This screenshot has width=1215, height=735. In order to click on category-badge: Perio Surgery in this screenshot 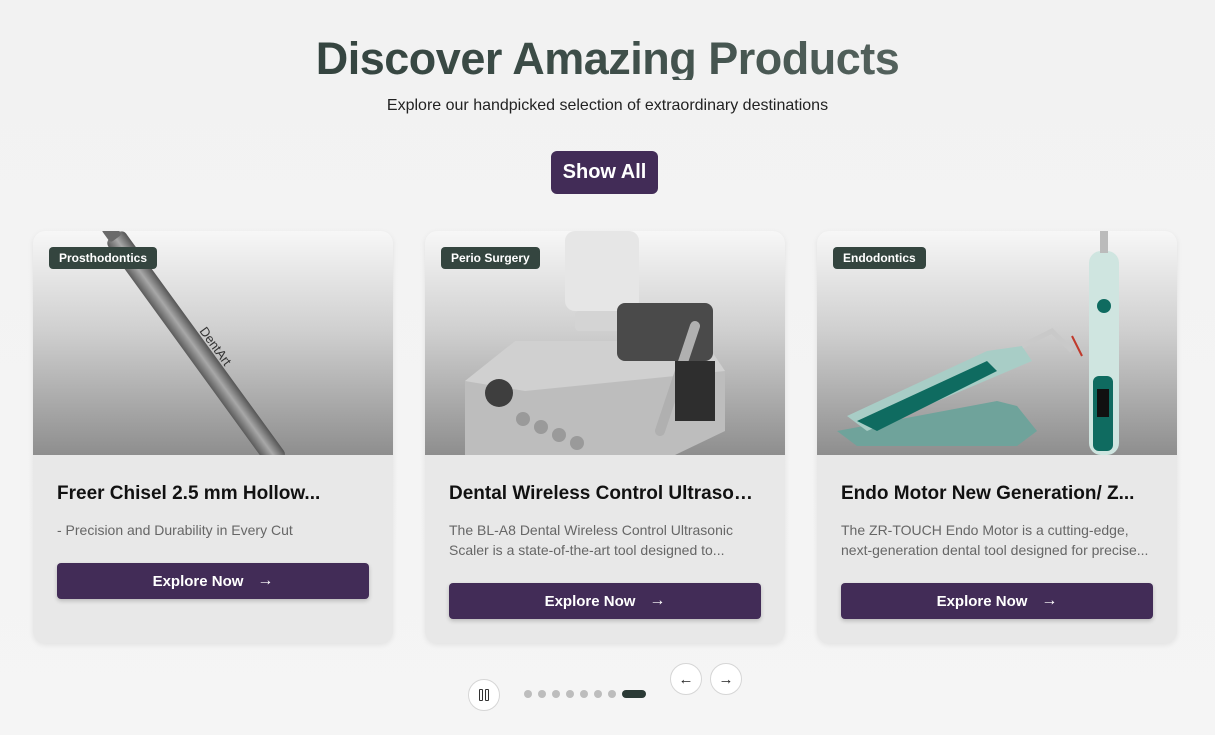, I will do `click(490, 258)`.